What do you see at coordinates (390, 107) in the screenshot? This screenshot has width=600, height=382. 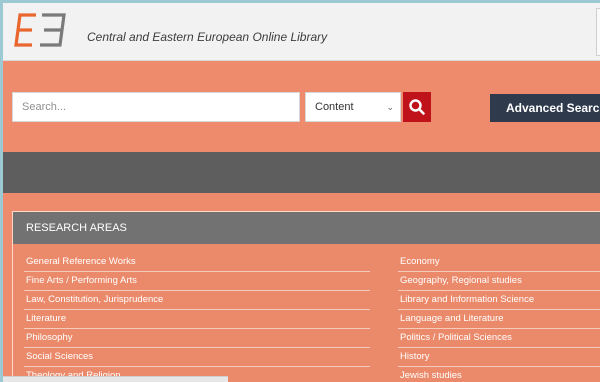 I see `chevron-down-icon: ⌄` at bounding box center [390, 107].